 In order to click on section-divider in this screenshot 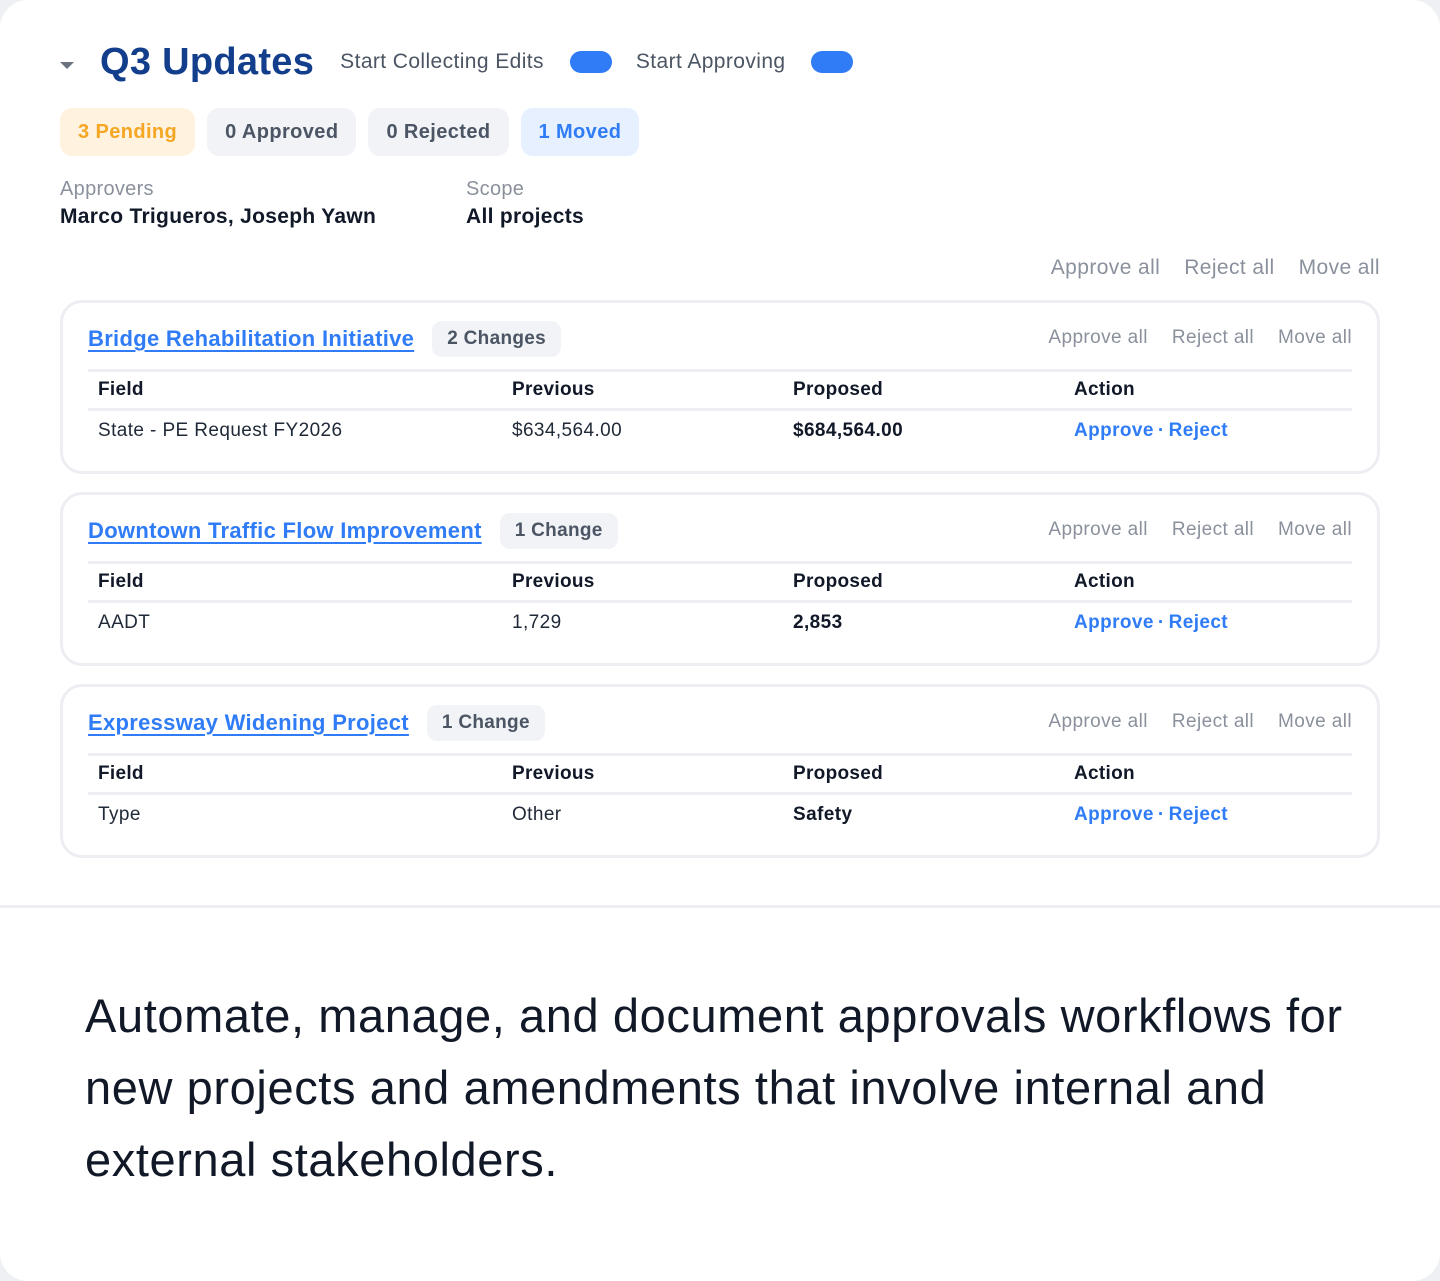, I will do `click(720, 906)`.